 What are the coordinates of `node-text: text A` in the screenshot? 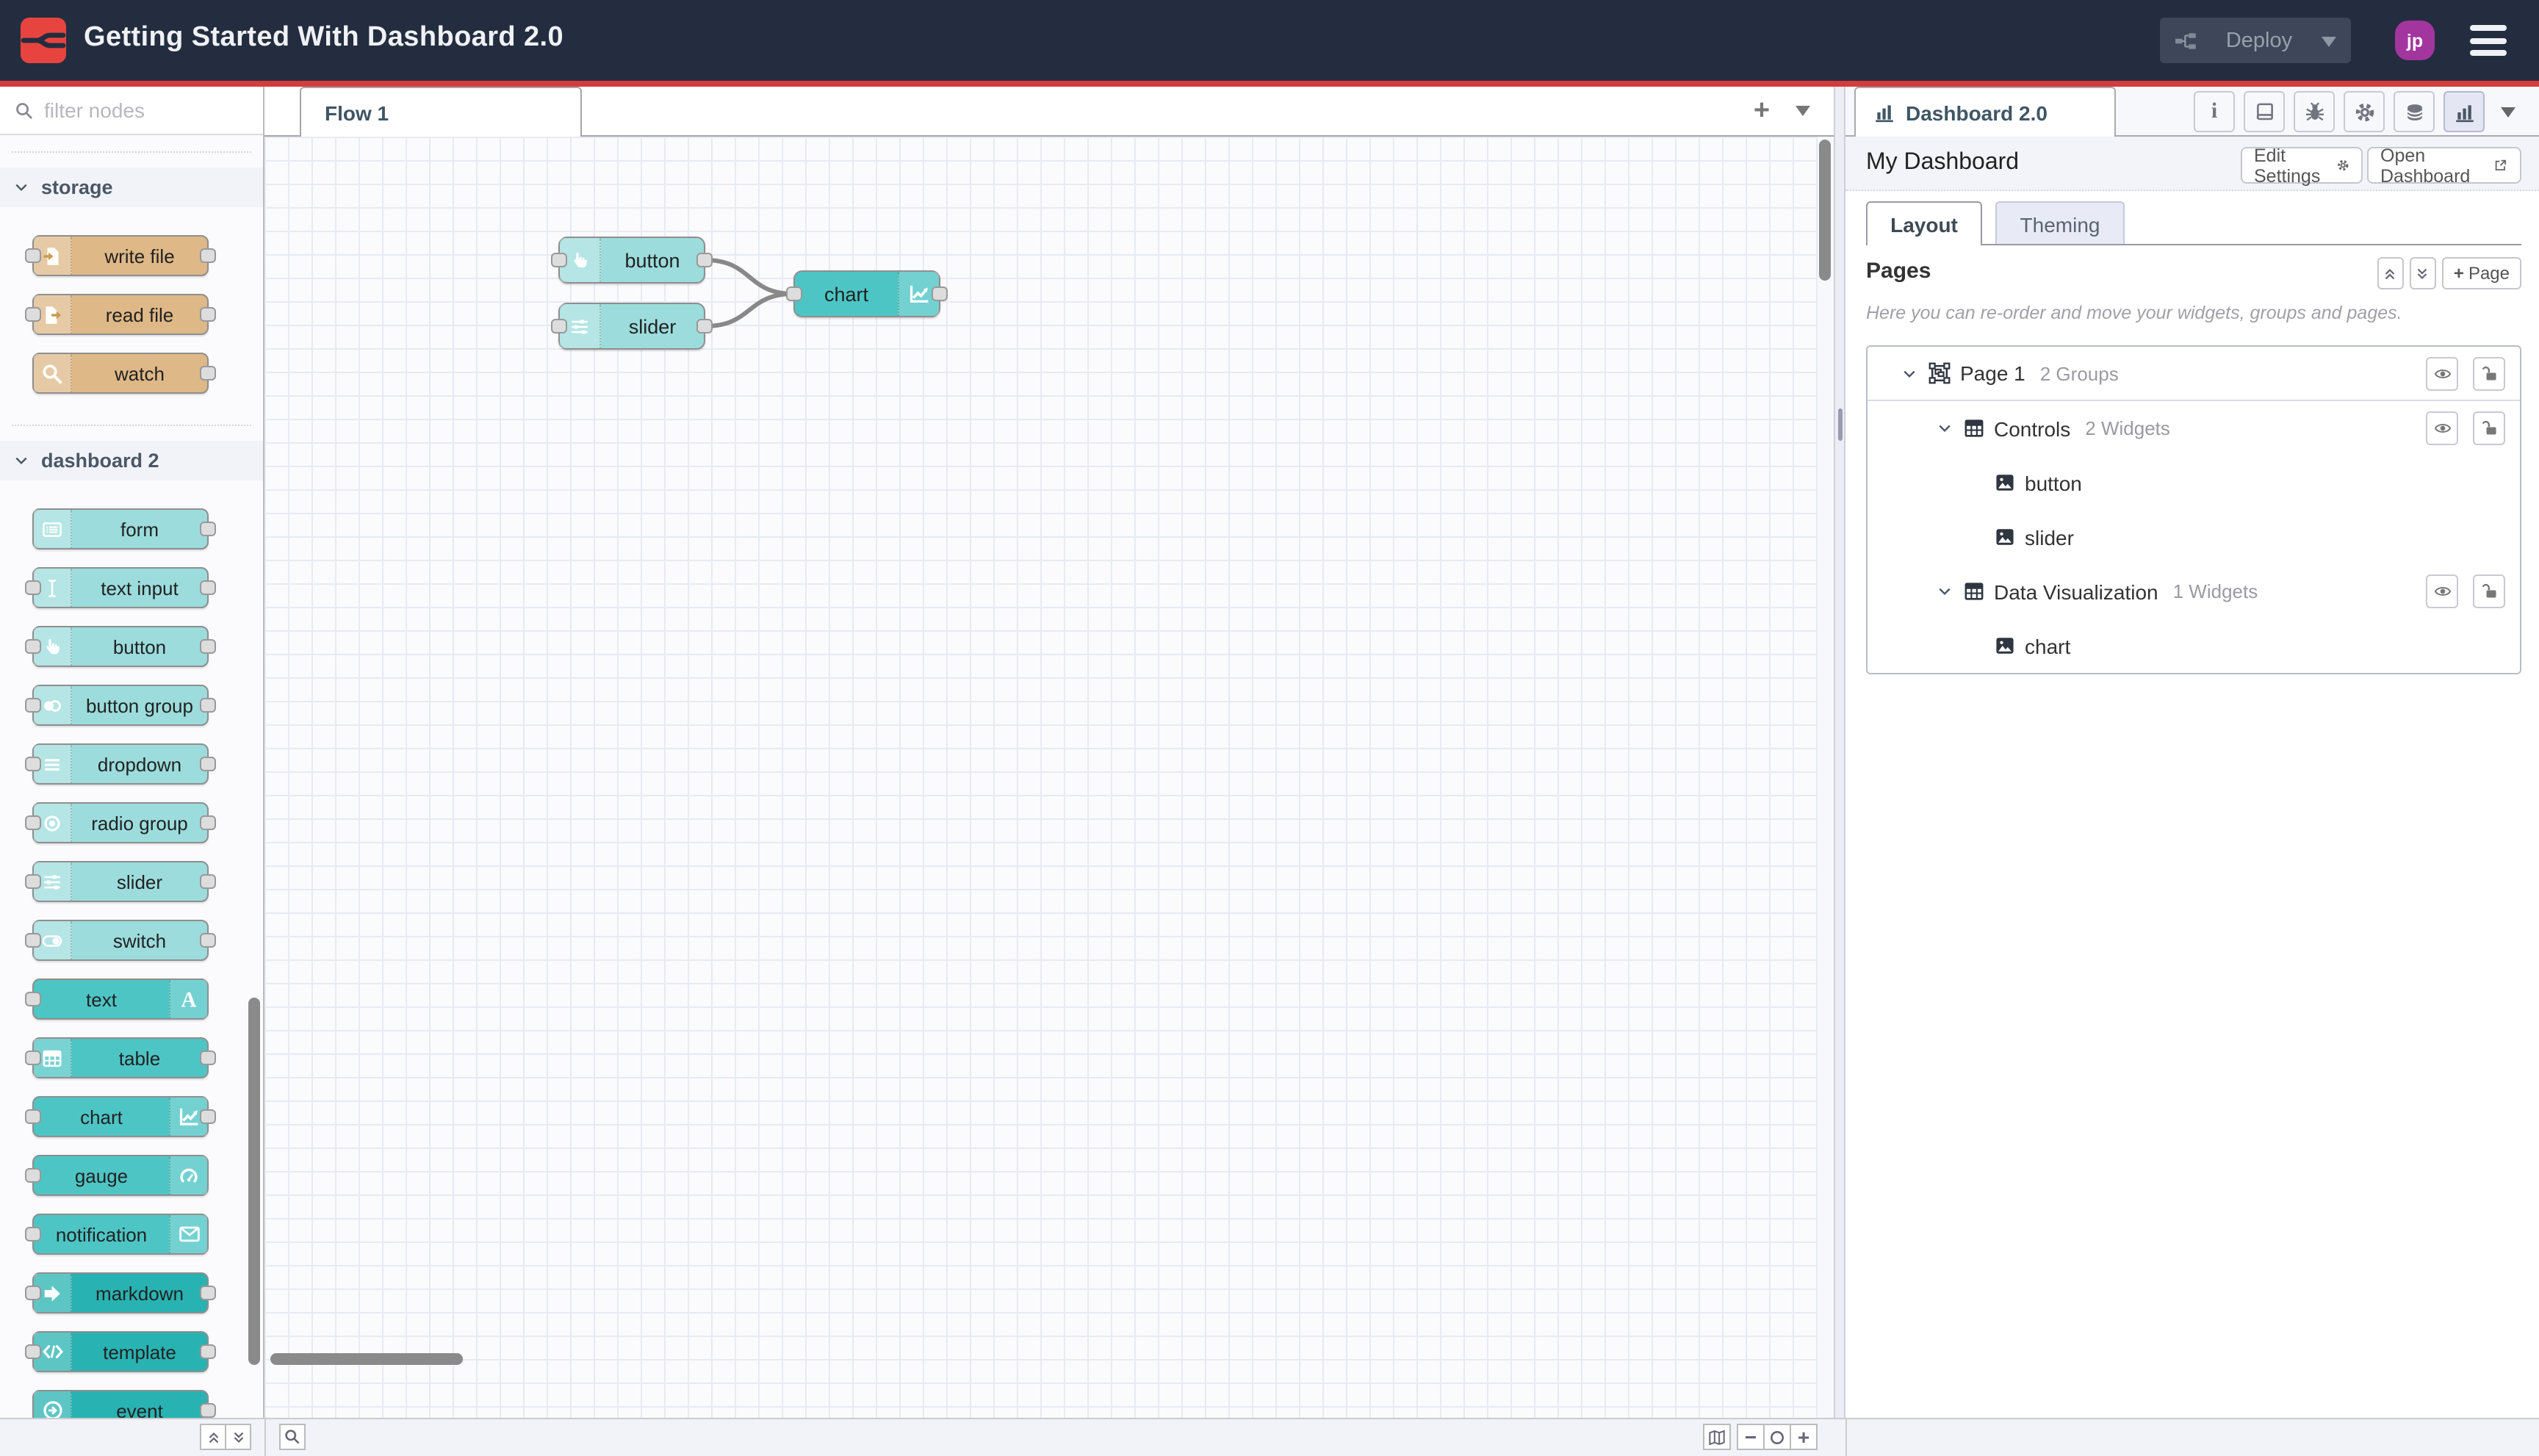 It's located at (117, 1000).